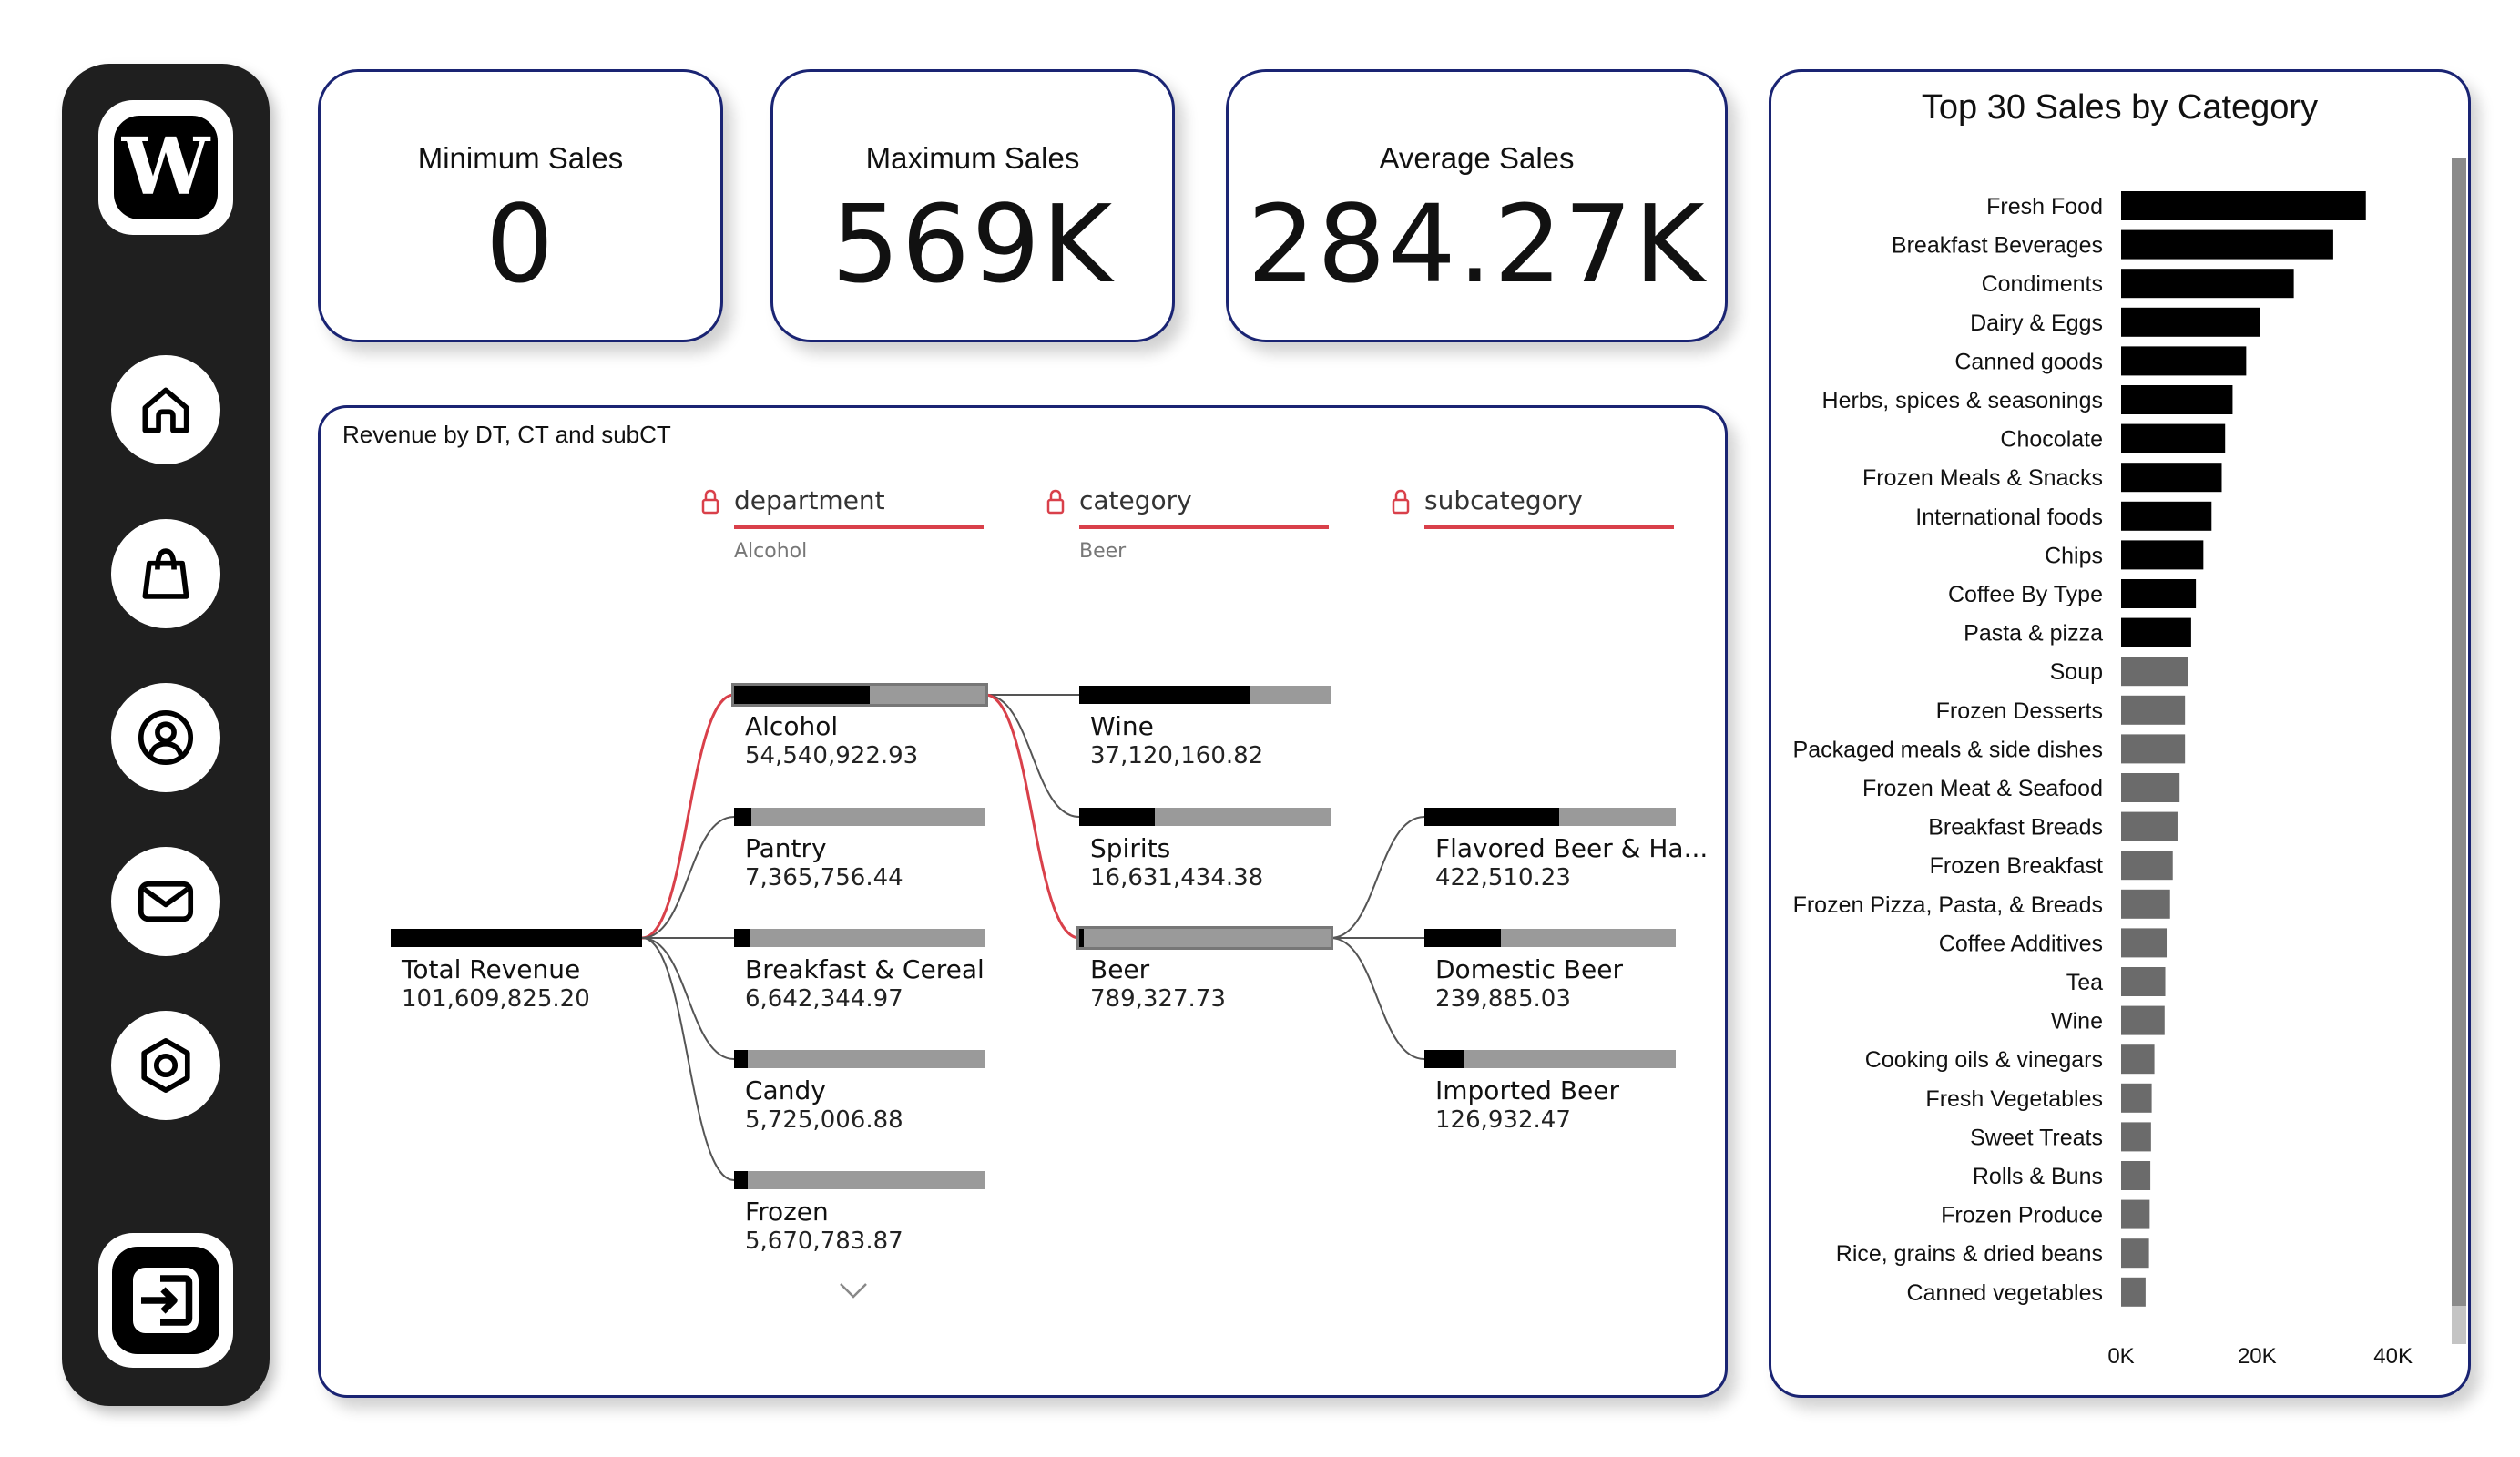 The height and width of the screenshot is (1457, 2520). I want to click on category-label: Condiments, so click(2043, 284).